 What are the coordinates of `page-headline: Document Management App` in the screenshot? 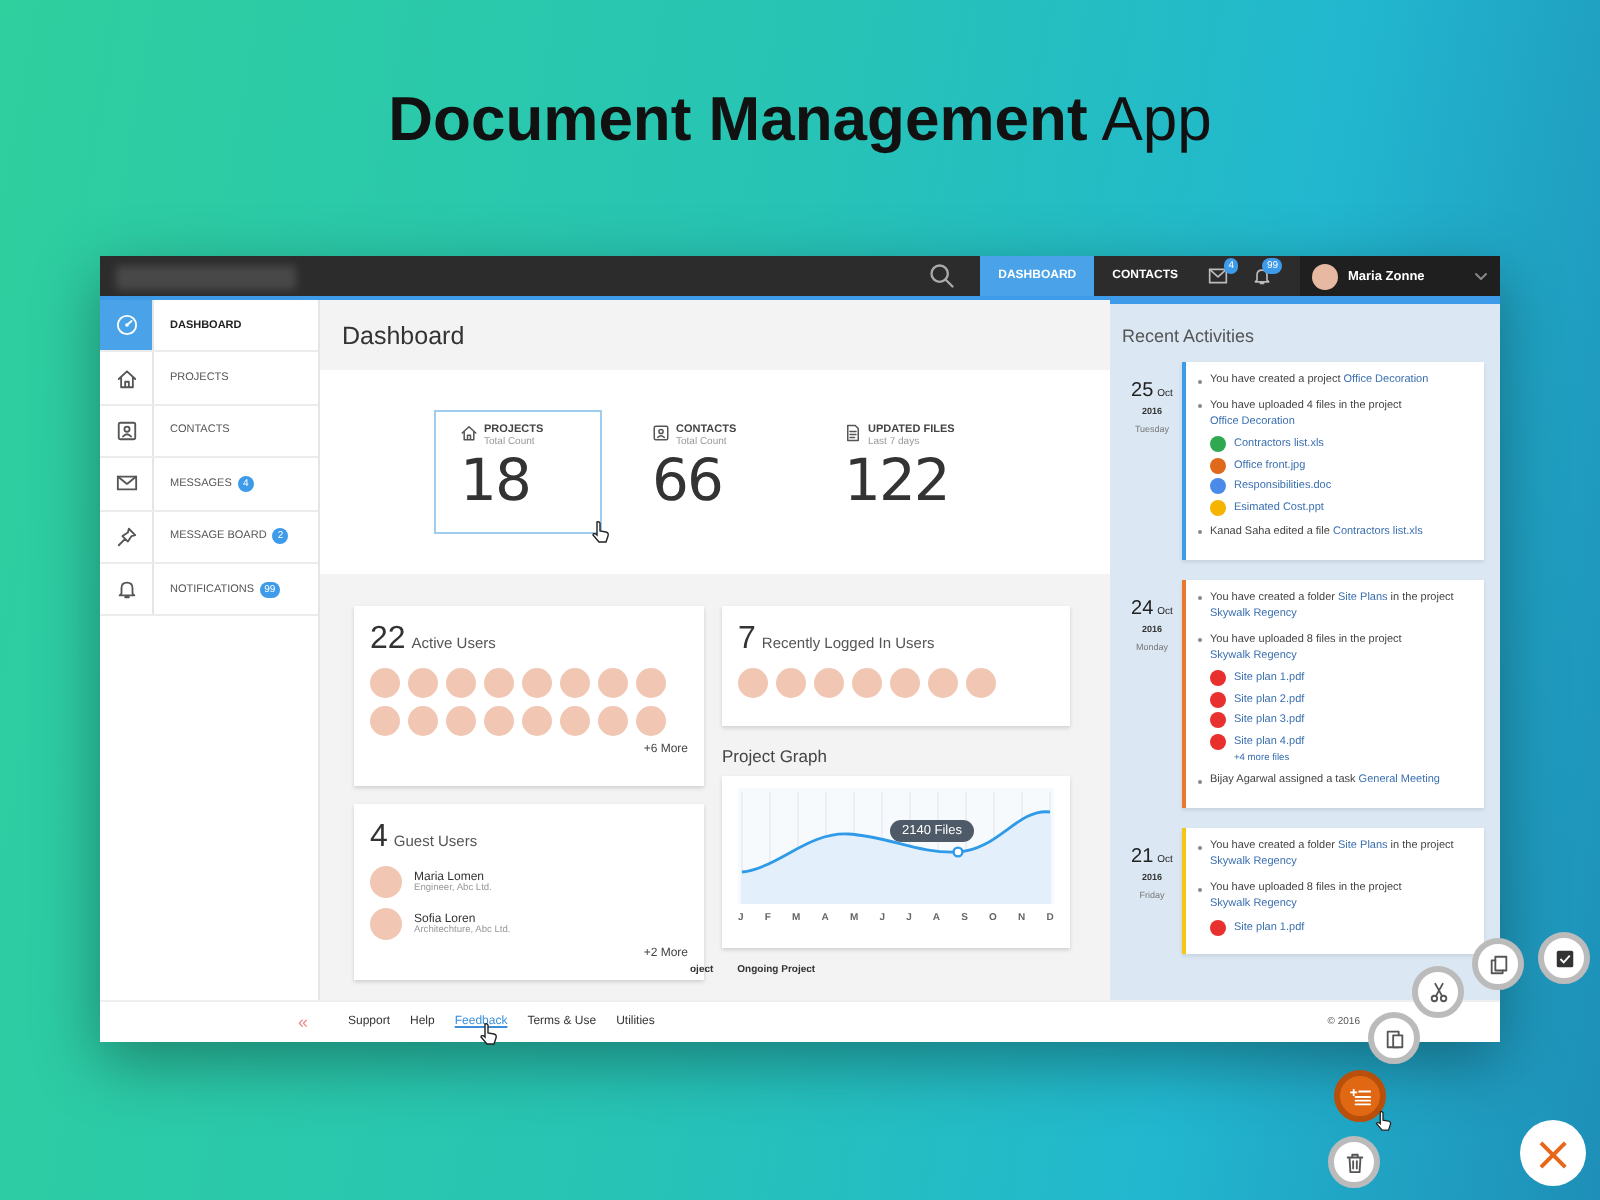 It's located at (800, 120).